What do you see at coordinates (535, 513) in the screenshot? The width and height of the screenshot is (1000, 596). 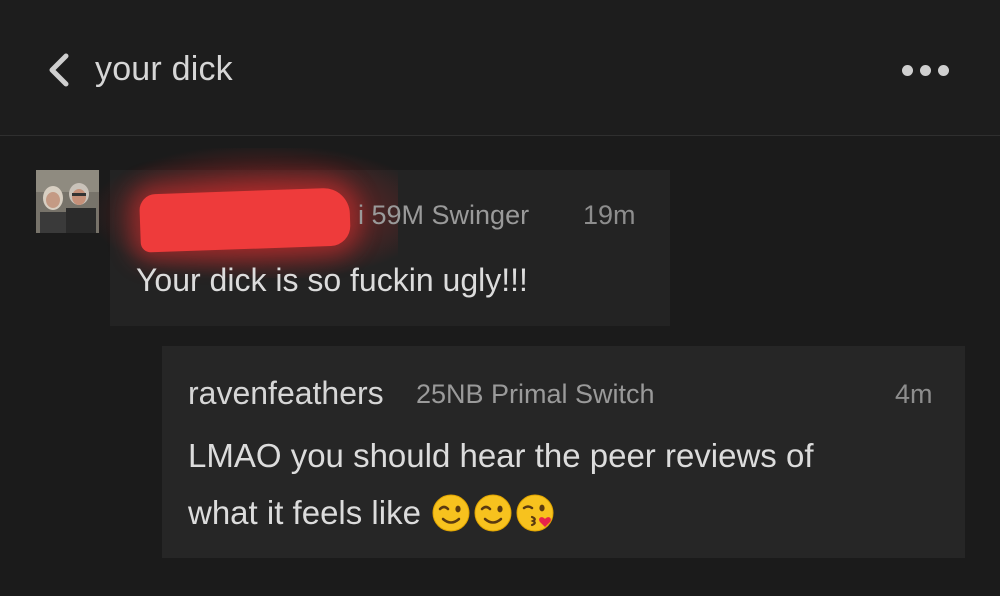 I see `face-blowing-a-kiss-icon` at bounding box center [535, 513].